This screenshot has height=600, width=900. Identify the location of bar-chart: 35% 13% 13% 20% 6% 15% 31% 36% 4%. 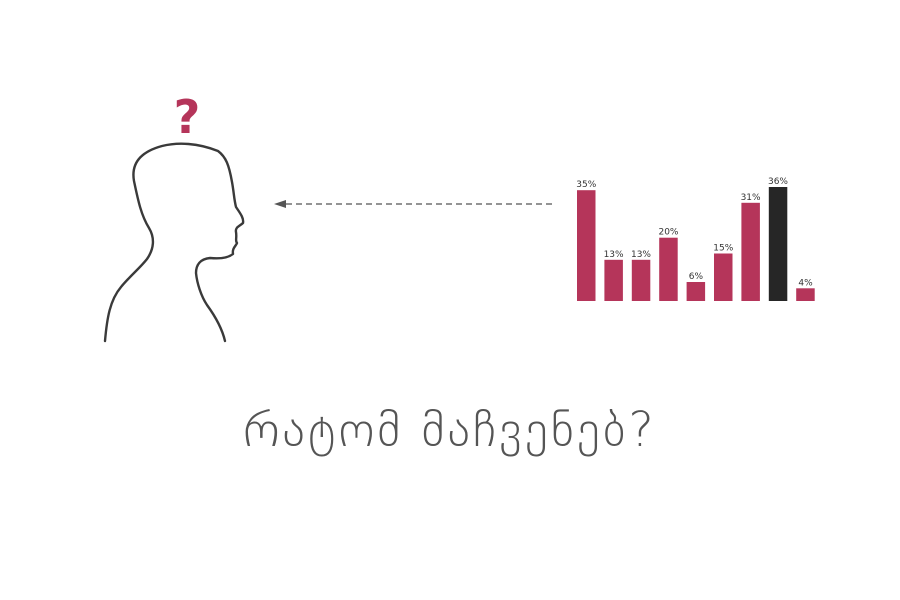
(695, 239).